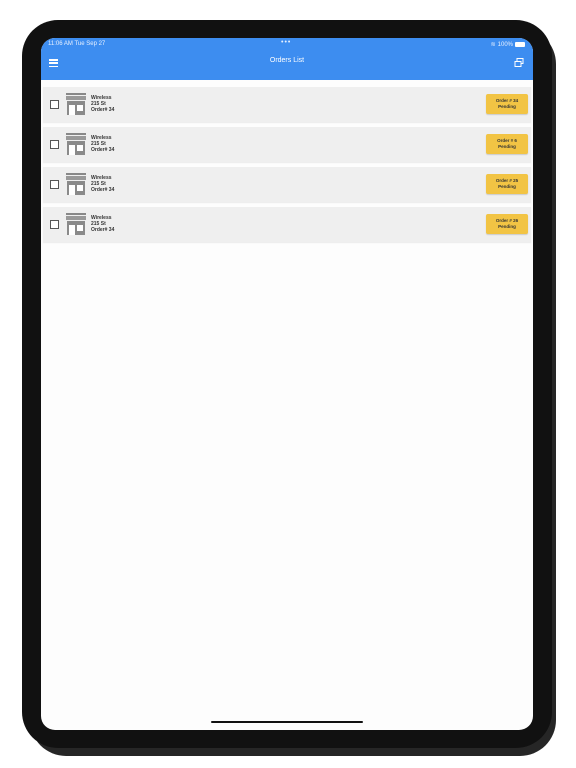  I want to click on order-status-badge: Order # 34 Pending, so click(507, 104).